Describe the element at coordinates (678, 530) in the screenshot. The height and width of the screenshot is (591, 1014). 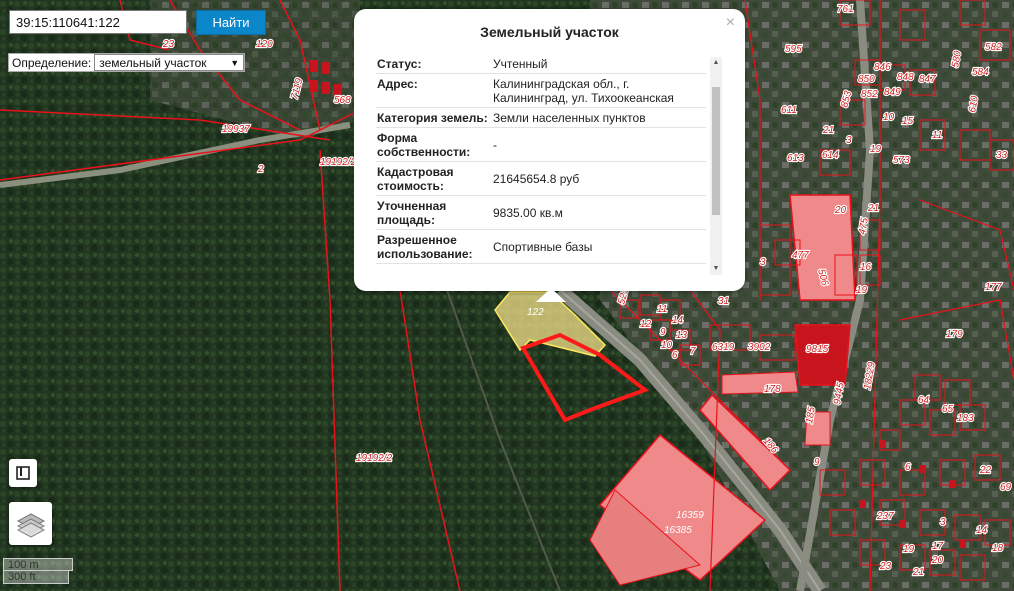
I see `parcel-number-label: 16385` at that location.